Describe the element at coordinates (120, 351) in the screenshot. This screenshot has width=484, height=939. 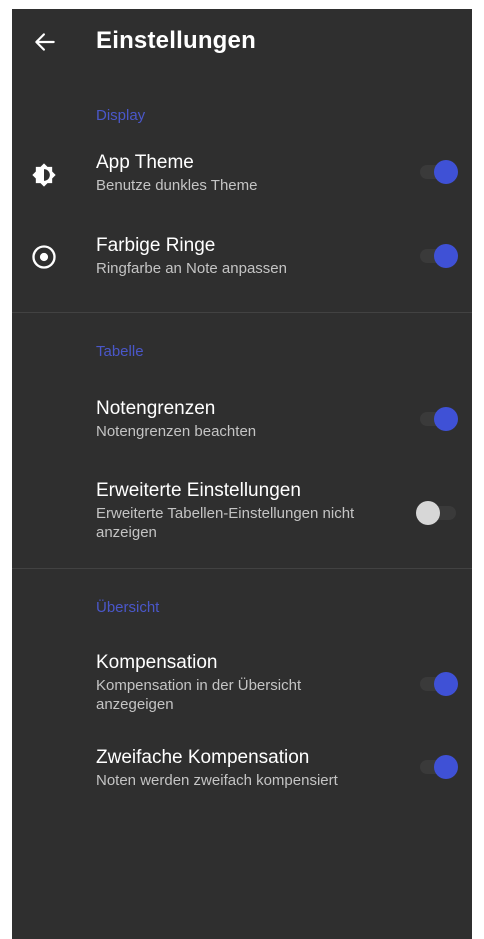
I see `section-title-tabelle: Tabelle` at that location.